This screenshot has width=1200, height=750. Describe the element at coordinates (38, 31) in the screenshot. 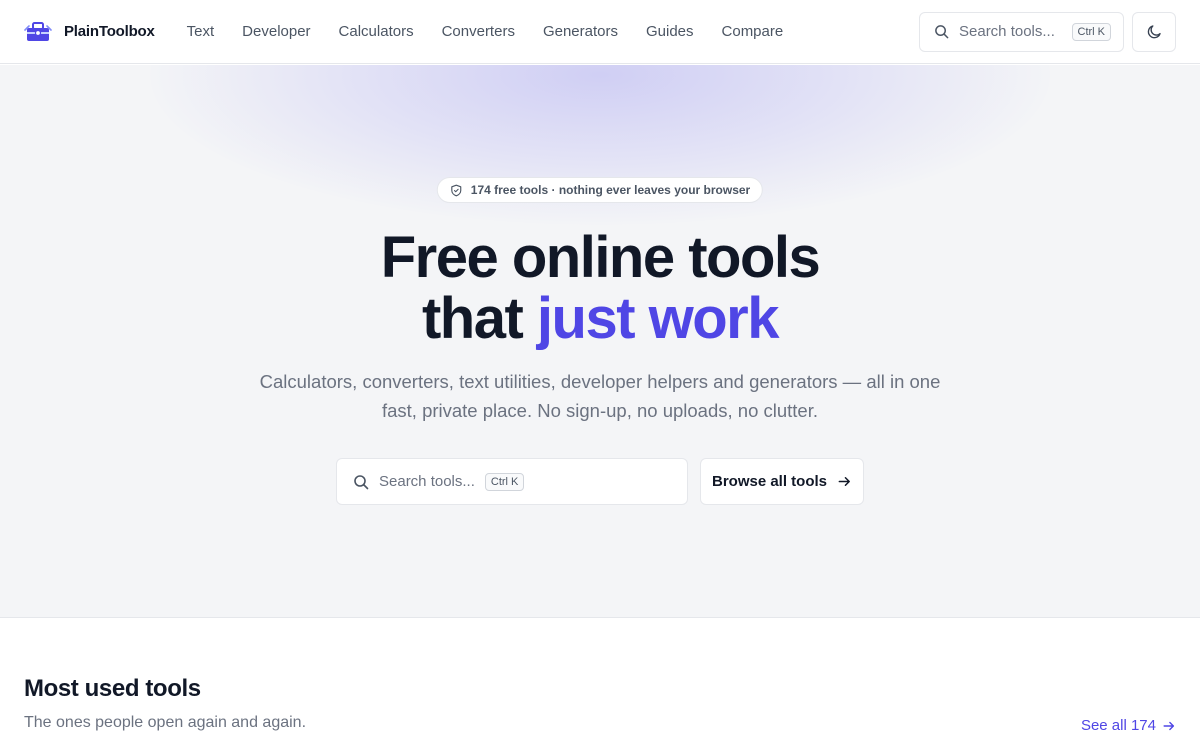

I see `toolbox-logo-icon` at that location.